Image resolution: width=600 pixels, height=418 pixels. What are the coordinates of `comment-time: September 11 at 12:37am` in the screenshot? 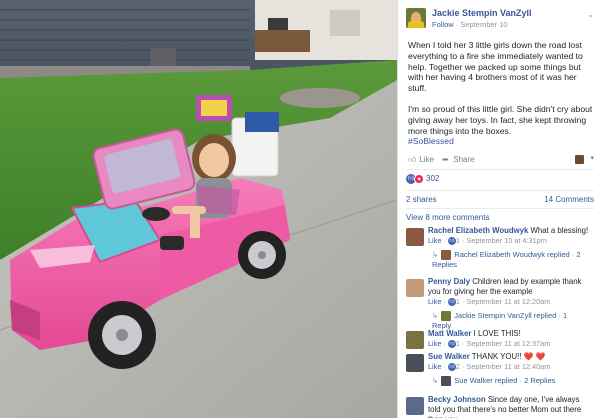 It's located at (508, 343).